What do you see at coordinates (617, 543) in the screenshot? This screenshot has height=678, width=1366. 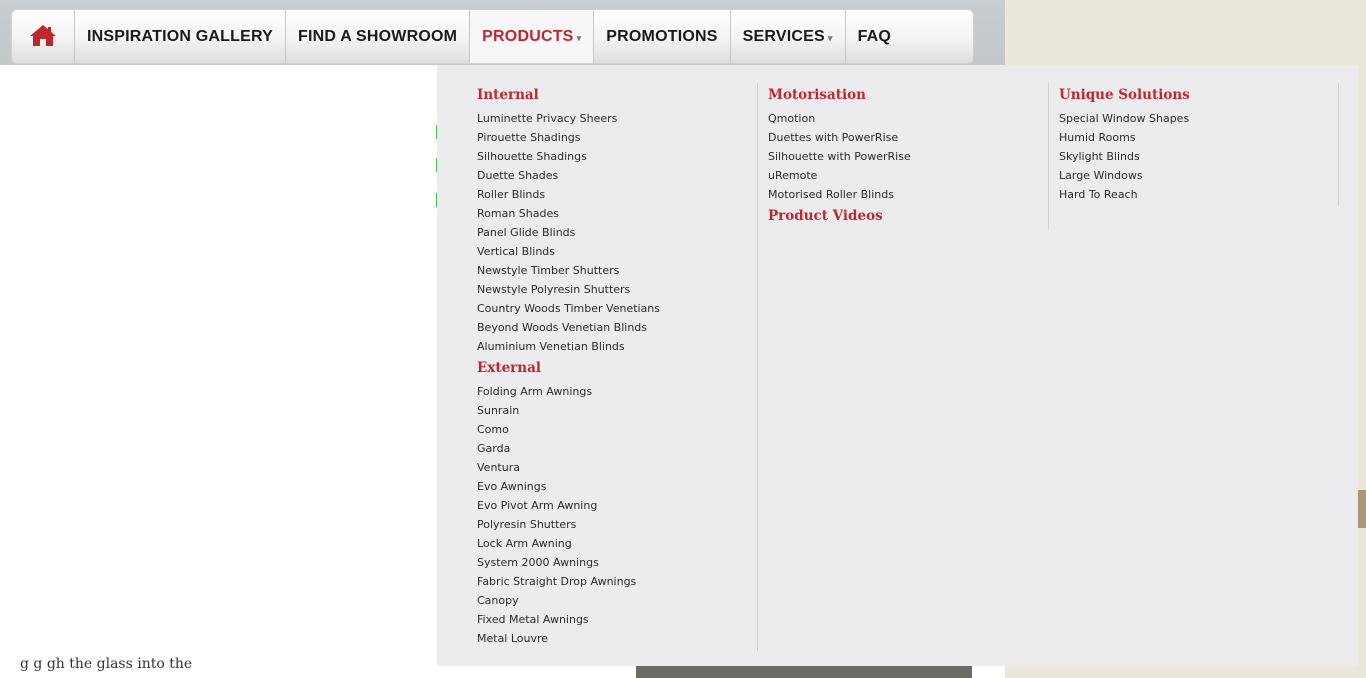 I see `menu-link: Lock Arm Awning` at bounding box center [617, 543].